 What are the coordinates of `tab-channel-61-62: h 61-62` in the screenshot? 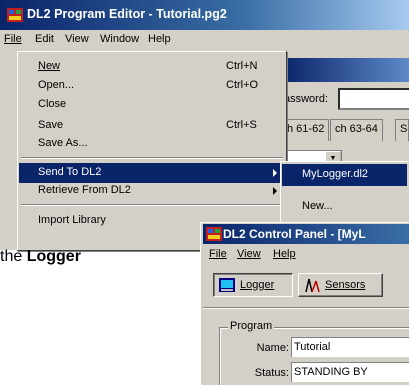 It's located at (306, 130).